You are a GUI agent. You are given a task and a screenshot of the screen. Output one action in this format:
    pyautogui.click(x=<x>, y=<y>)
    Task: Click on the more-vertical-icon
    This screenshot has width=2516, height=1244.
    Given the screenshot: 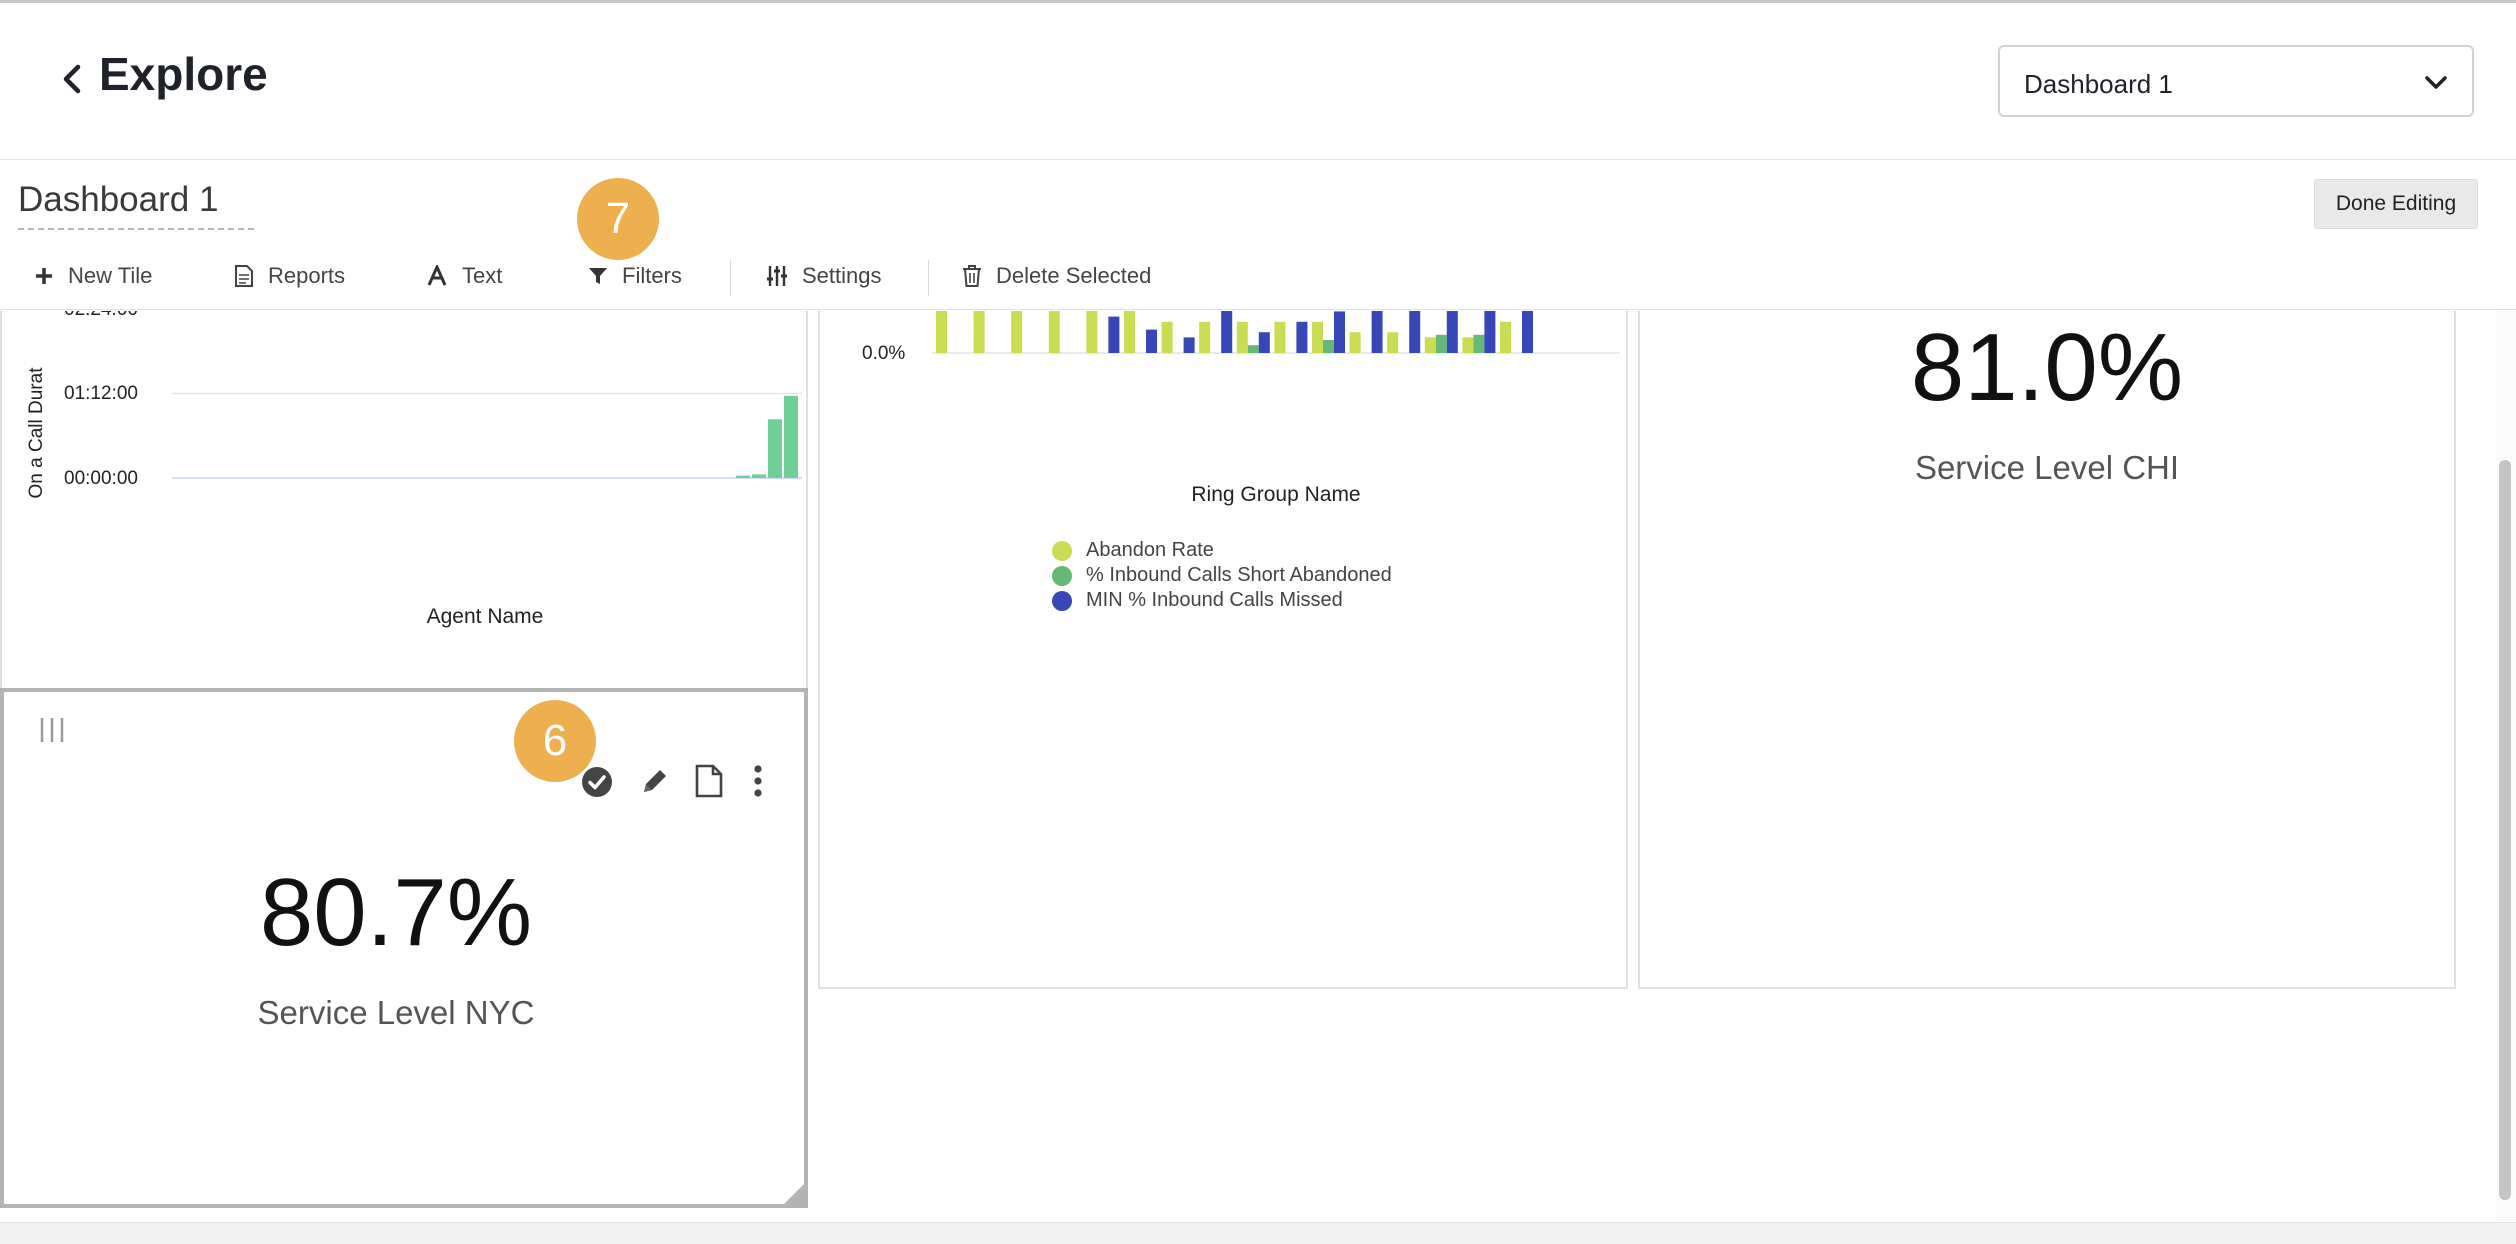 What is the action you would take?
    pyautogui.click(x=758, y=781)
    